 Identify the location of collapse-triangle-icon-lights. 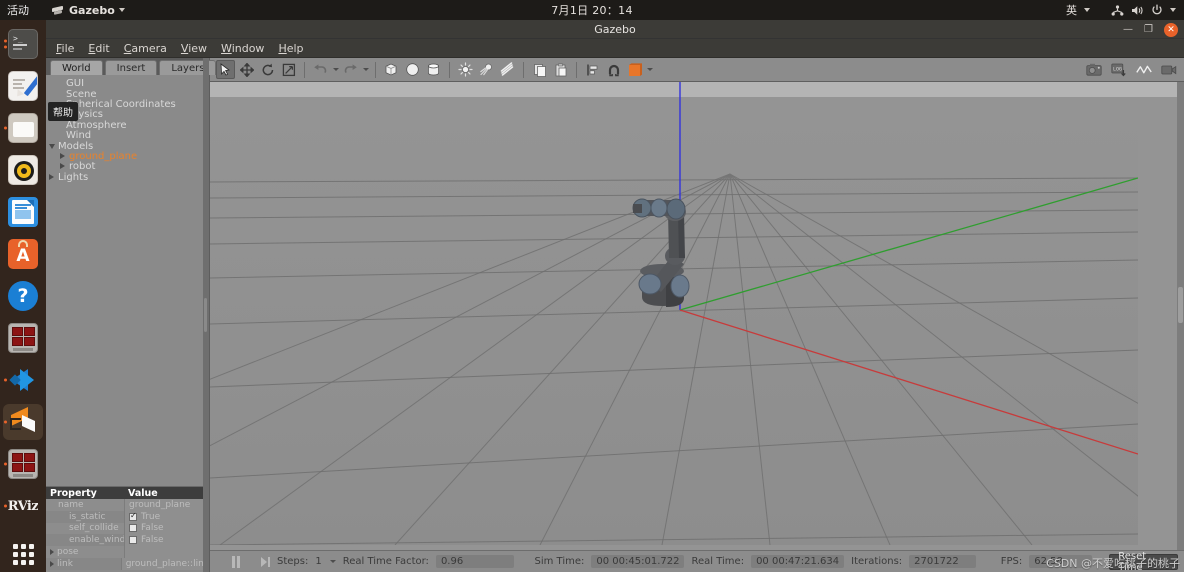
(53, 178).